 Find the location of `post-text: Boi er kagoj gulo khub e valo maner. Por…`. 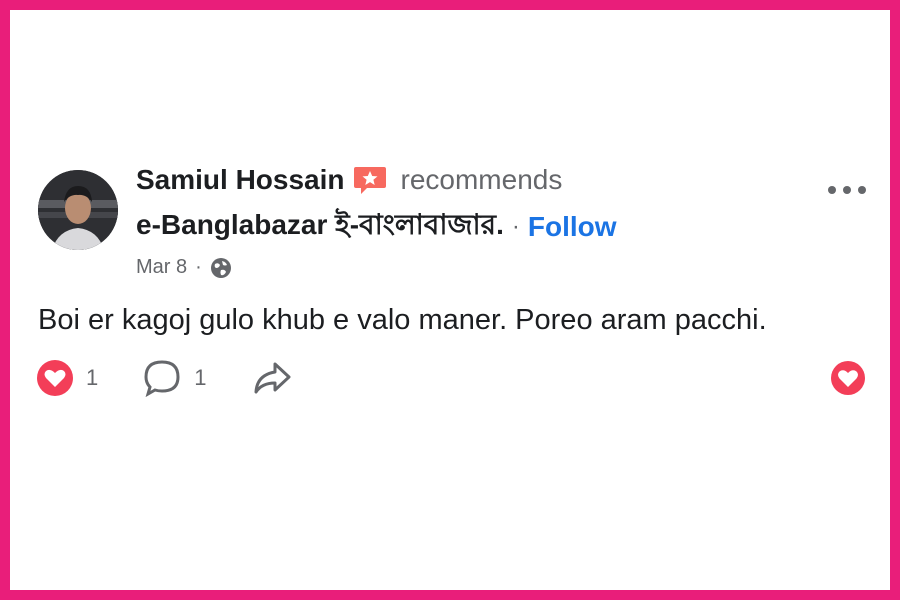

post-text: Boi er kagoj gulo khub e valo maner. Por… is located at coordinates (402, 320).